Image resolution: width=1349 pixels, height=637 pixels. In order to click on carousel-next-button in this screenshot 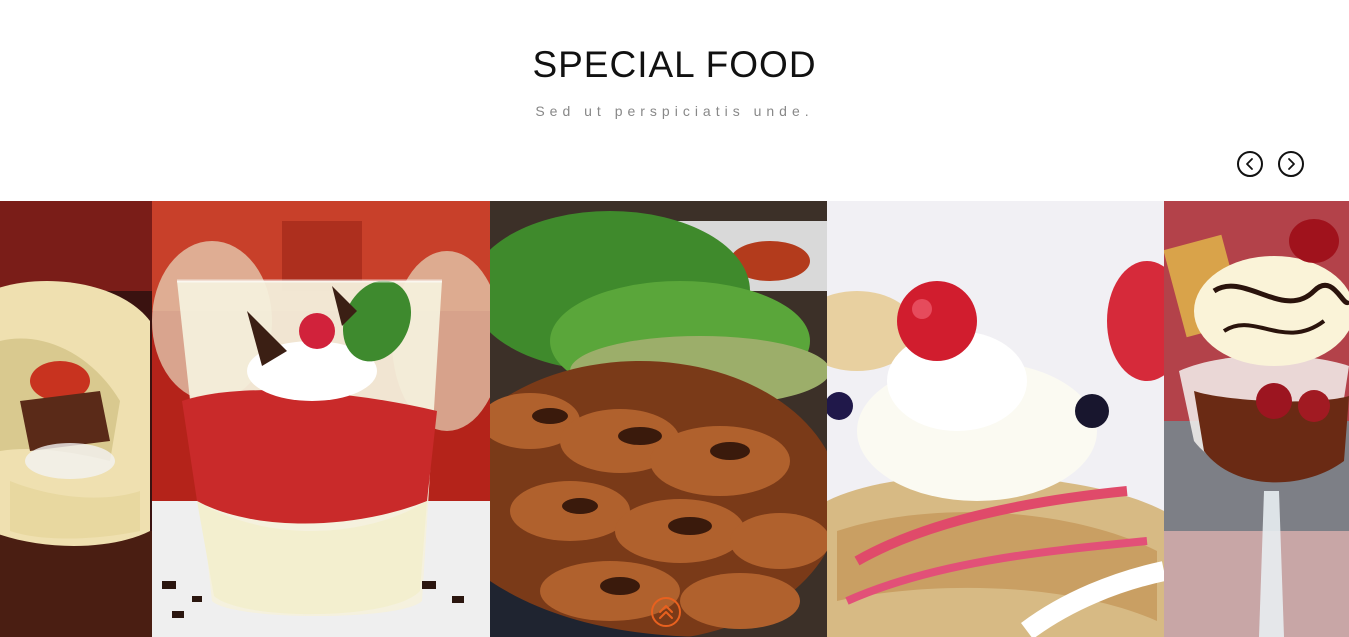, I will do `click(1291, 164)`.